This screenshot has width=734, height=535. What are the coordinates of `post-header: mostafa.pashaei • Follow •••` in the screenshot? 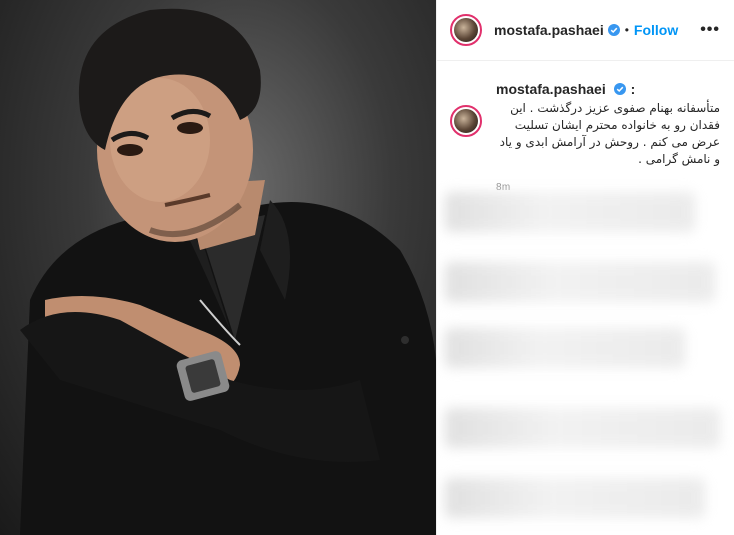 It's located at (585, 30).